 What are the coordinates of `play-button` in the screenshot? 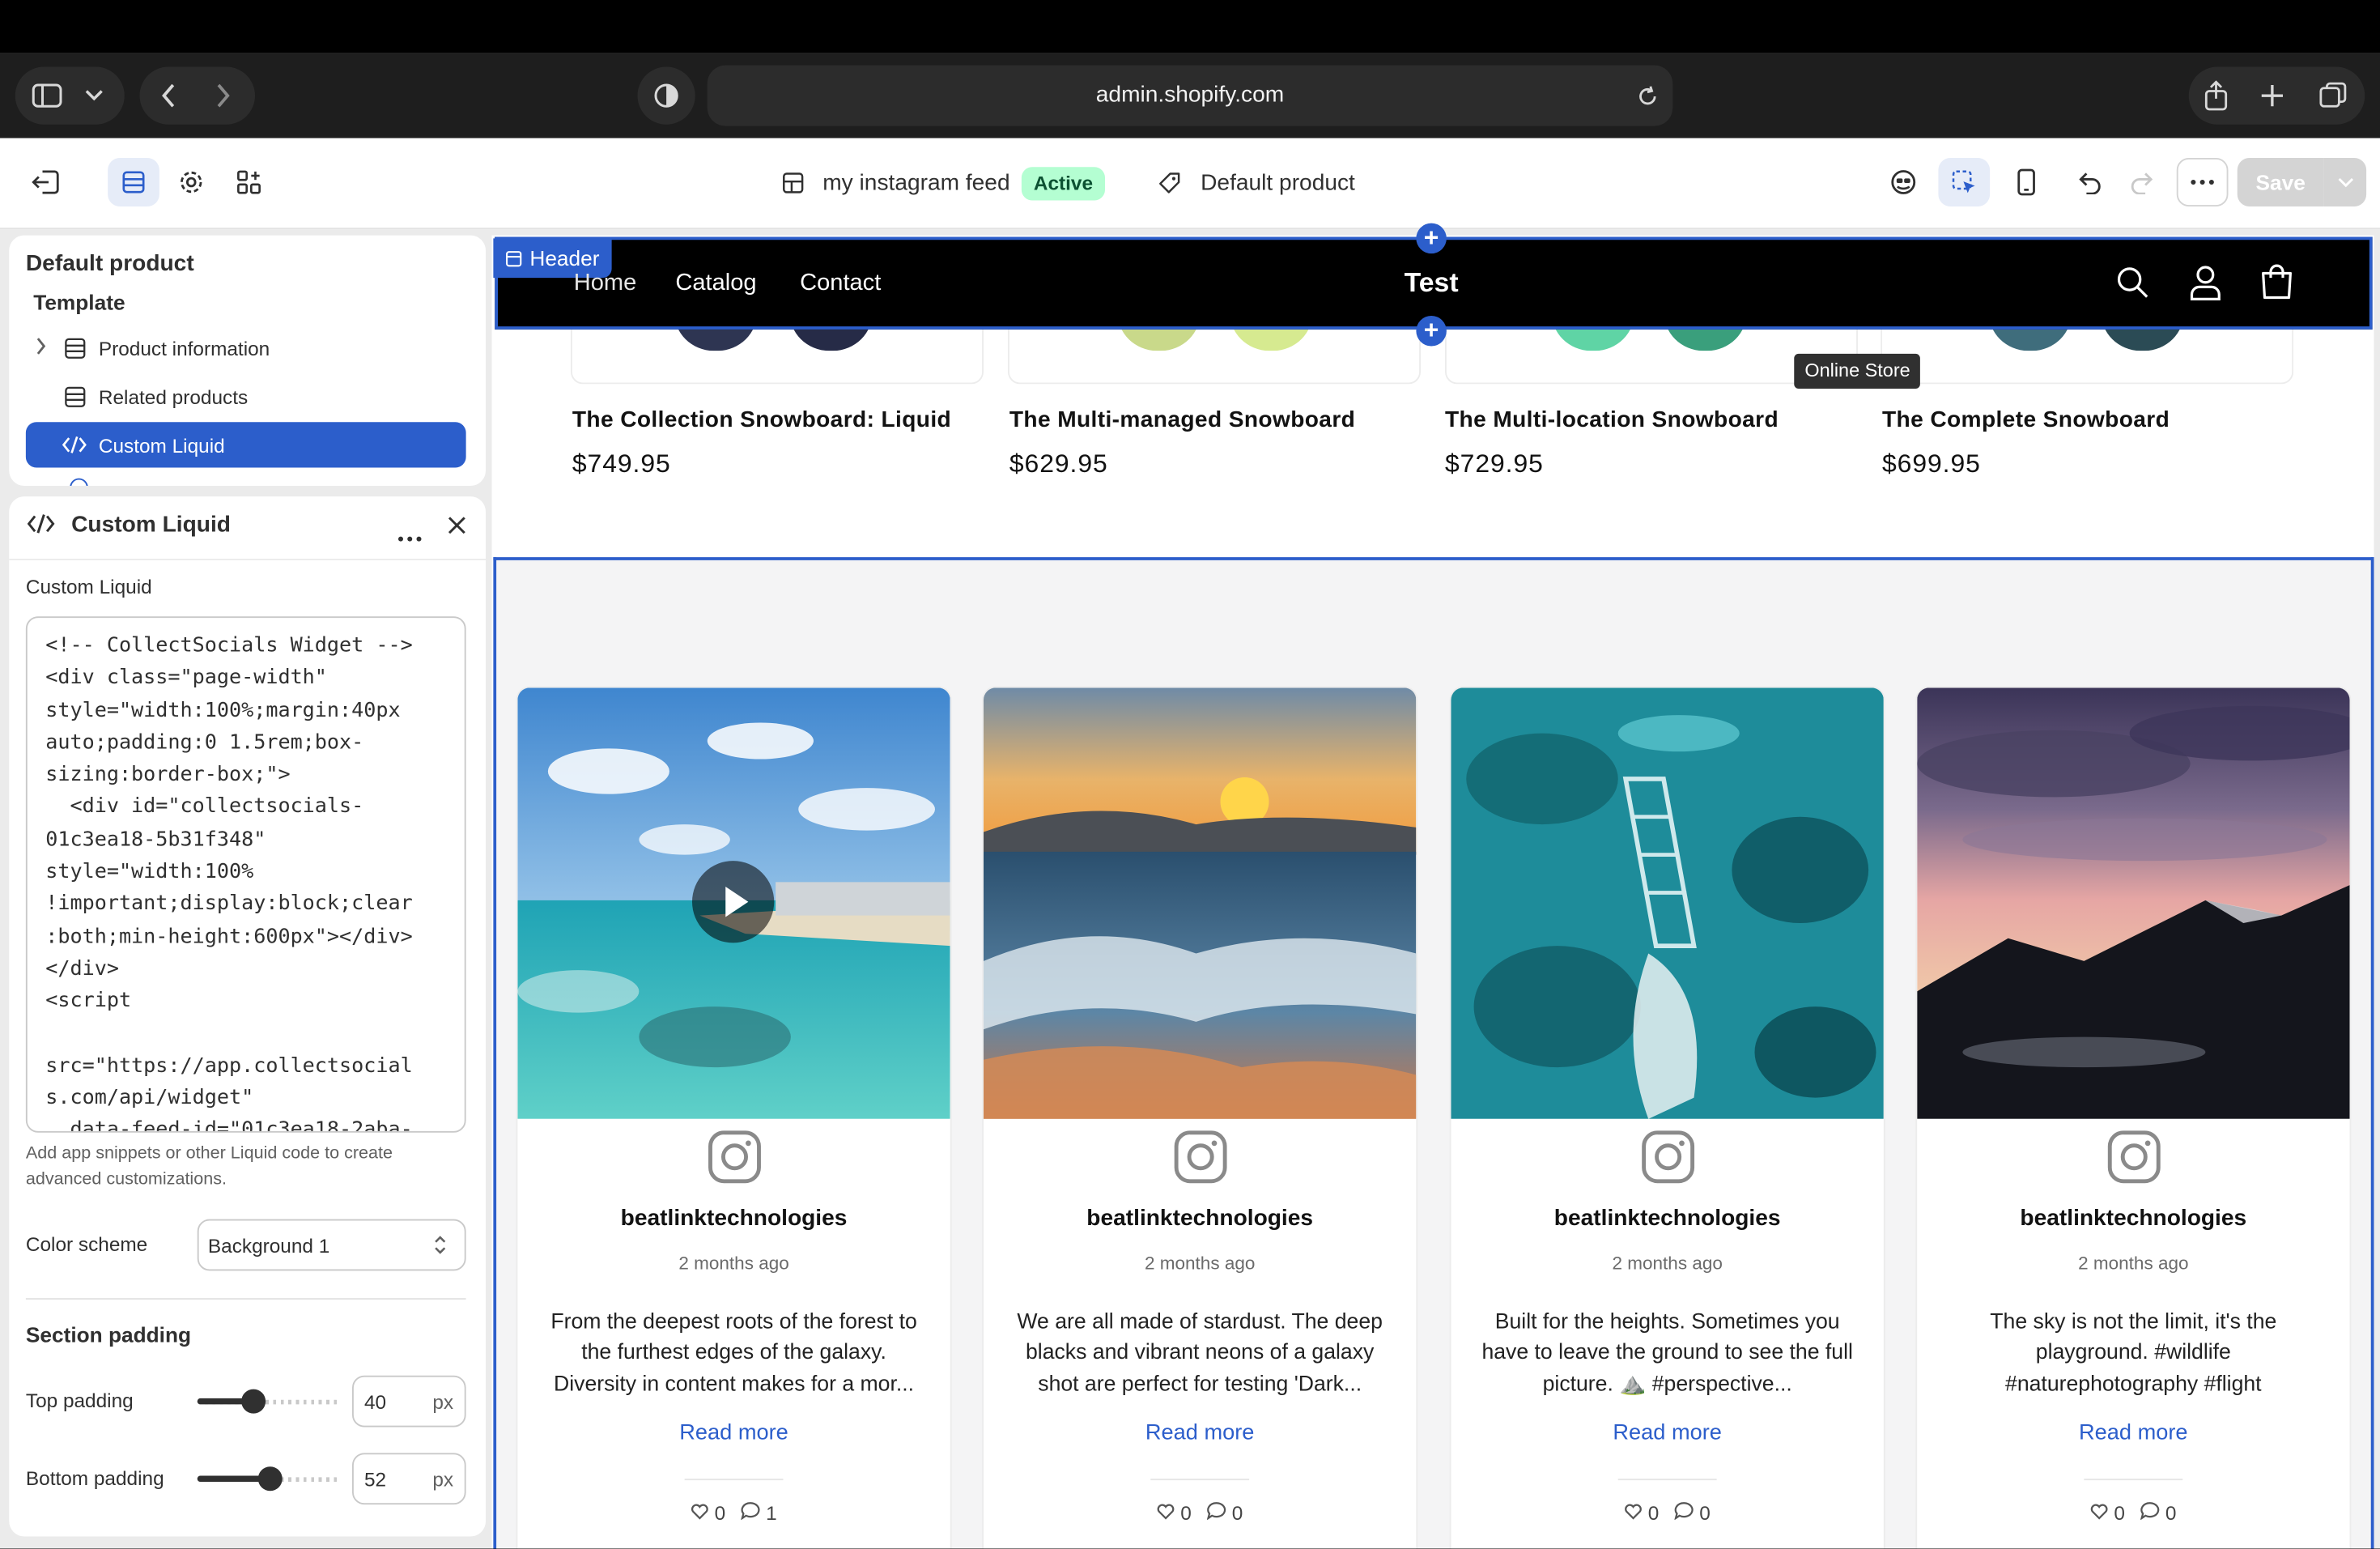 It's located at (733, 902).